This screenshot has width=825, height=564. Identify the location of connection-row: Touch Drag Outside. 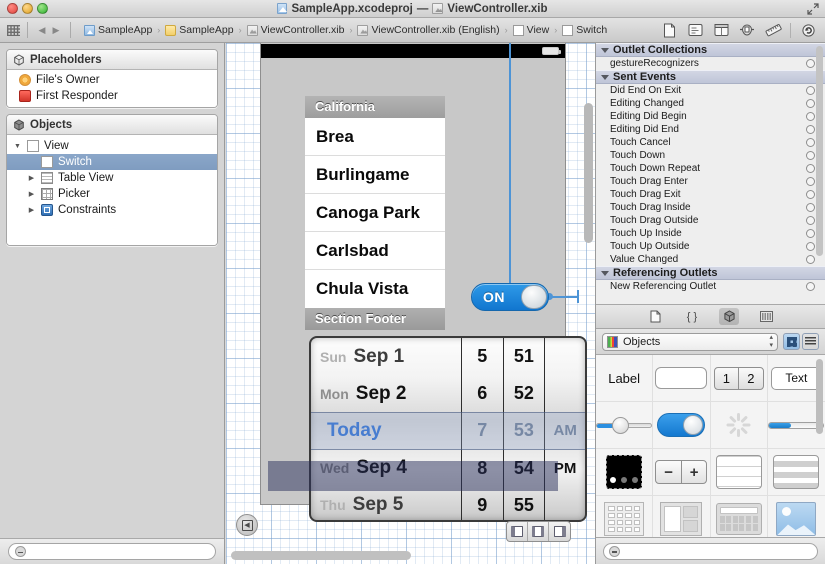
(710, 220).